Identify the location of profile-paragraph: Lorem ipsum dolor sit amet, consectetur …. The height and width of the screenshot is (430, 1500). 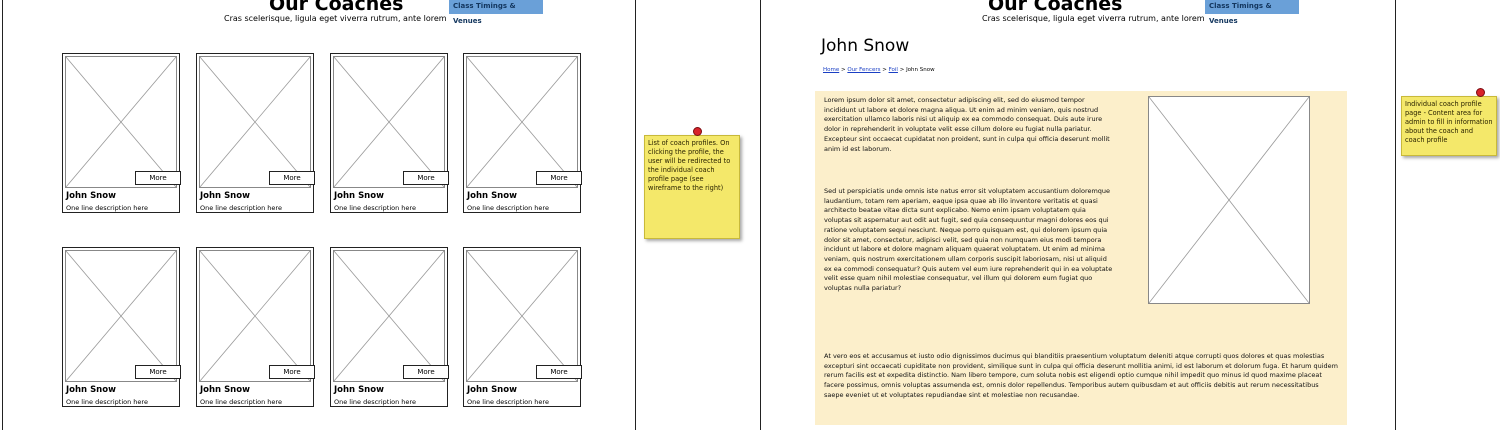
(967, 124).